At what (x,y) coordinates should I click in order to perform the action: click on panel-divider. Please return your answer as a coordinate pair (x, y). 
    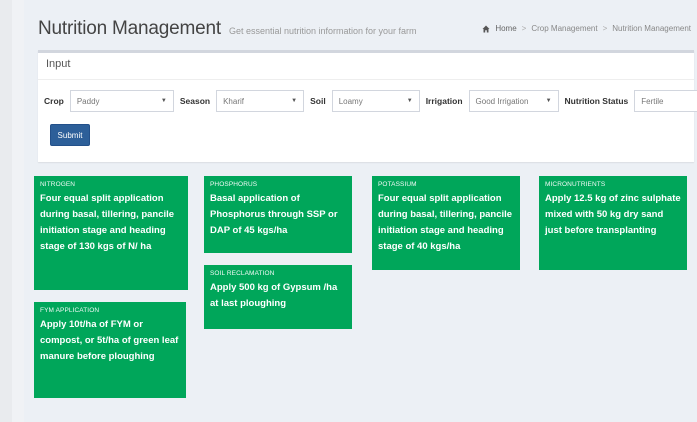
    Looking at the image, I should click on (366, 79).